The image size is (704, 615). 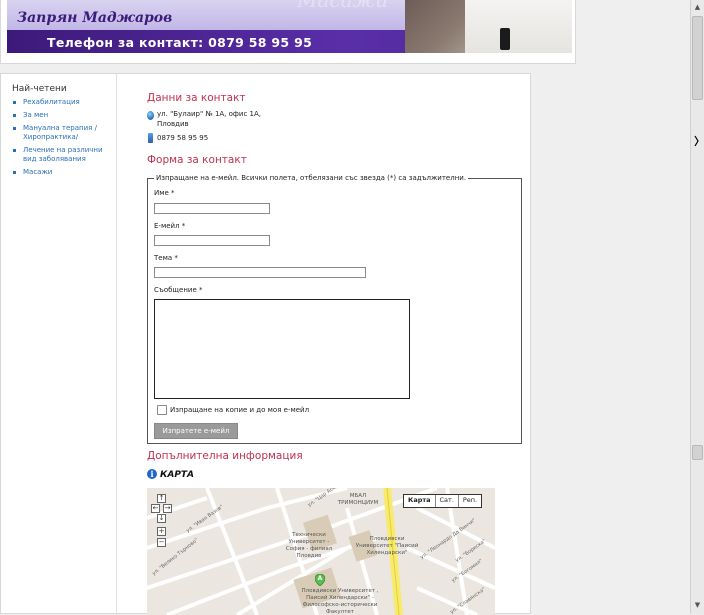 I want to click on map-pan-right: →, so click(x=167, y=508).